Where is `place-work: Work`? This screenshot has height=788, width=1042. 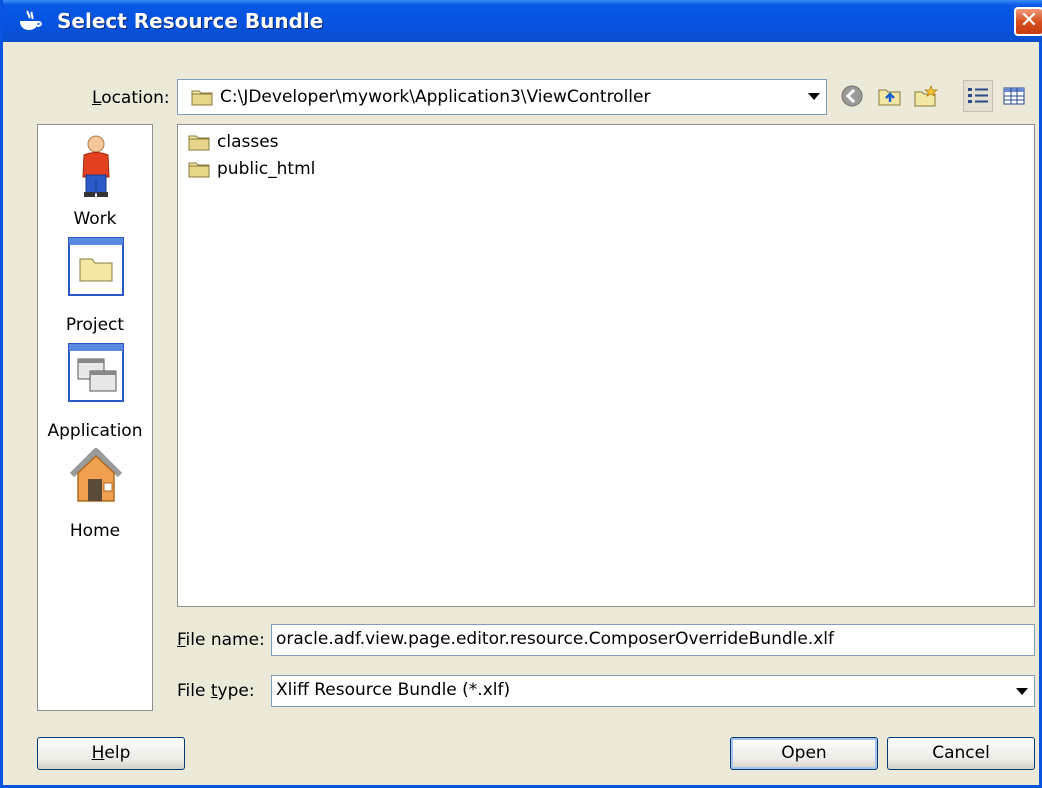
place-work: Work is located at coordinates (95, 185).